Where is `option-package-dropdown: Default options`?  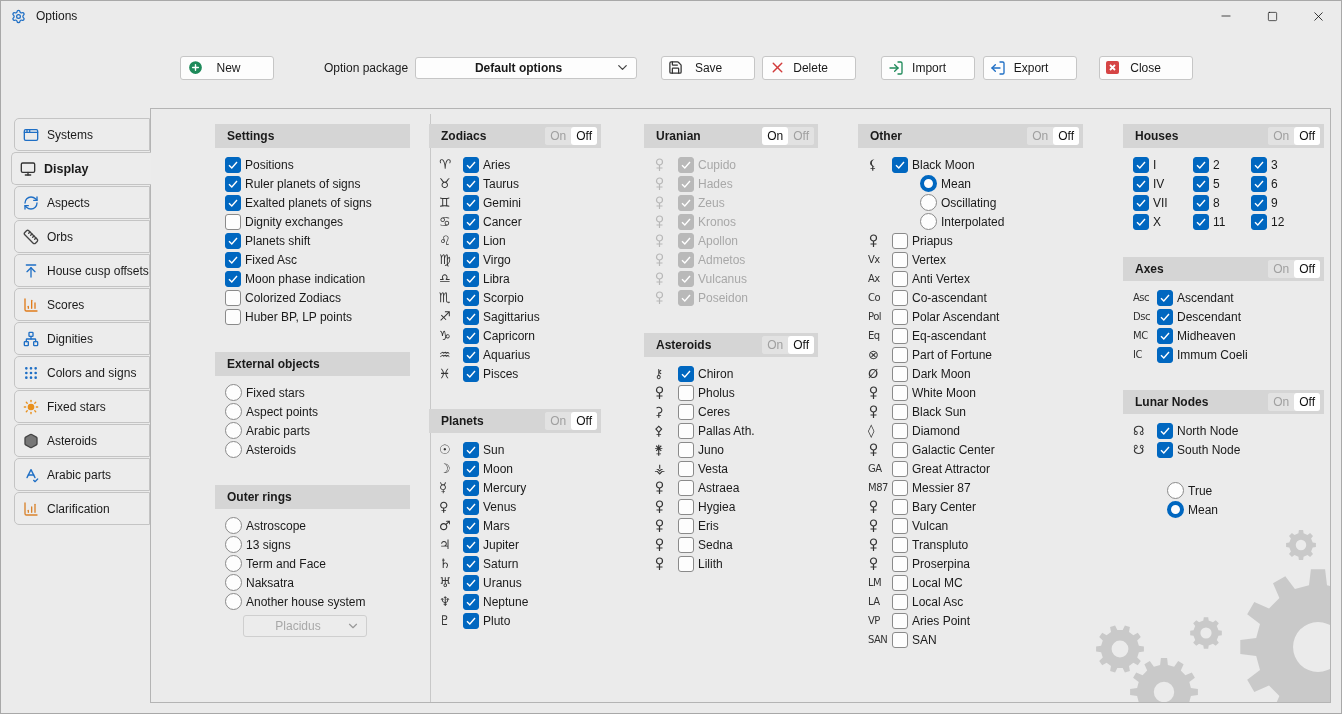
option-package-dropdown: Default options is located at coordinates (526, 67).